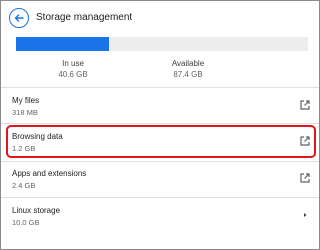  What do you see at coordinates (84, 17) in the screenshot?
I see `page-title: Storage management` at bounding box center [84, 17].